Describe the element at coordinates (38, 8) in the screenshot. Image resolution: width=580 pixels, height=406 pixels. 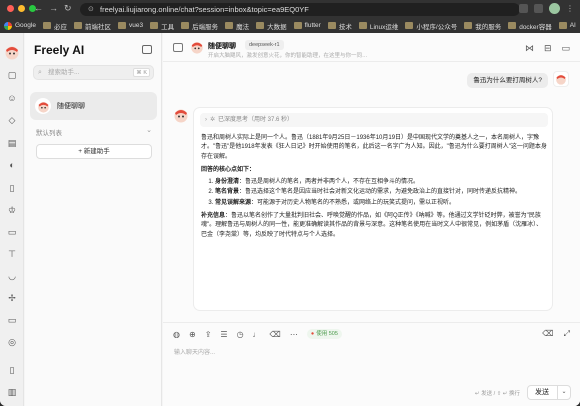
I see `back-icon: ←` at that location.